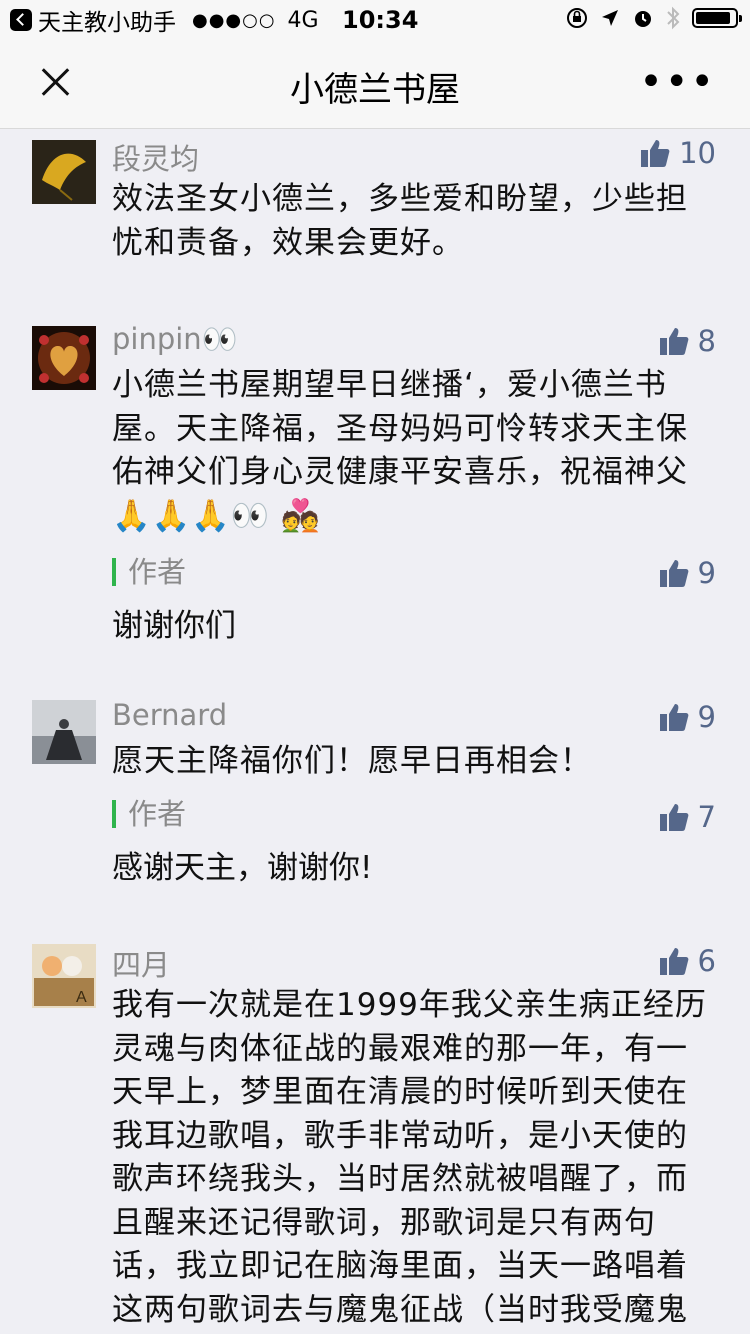 This screenshot has width=750, height=1334. I want to click on status-bar: 天主教小助手 ●●●○○ 4G 10:34, so click(375, 20).